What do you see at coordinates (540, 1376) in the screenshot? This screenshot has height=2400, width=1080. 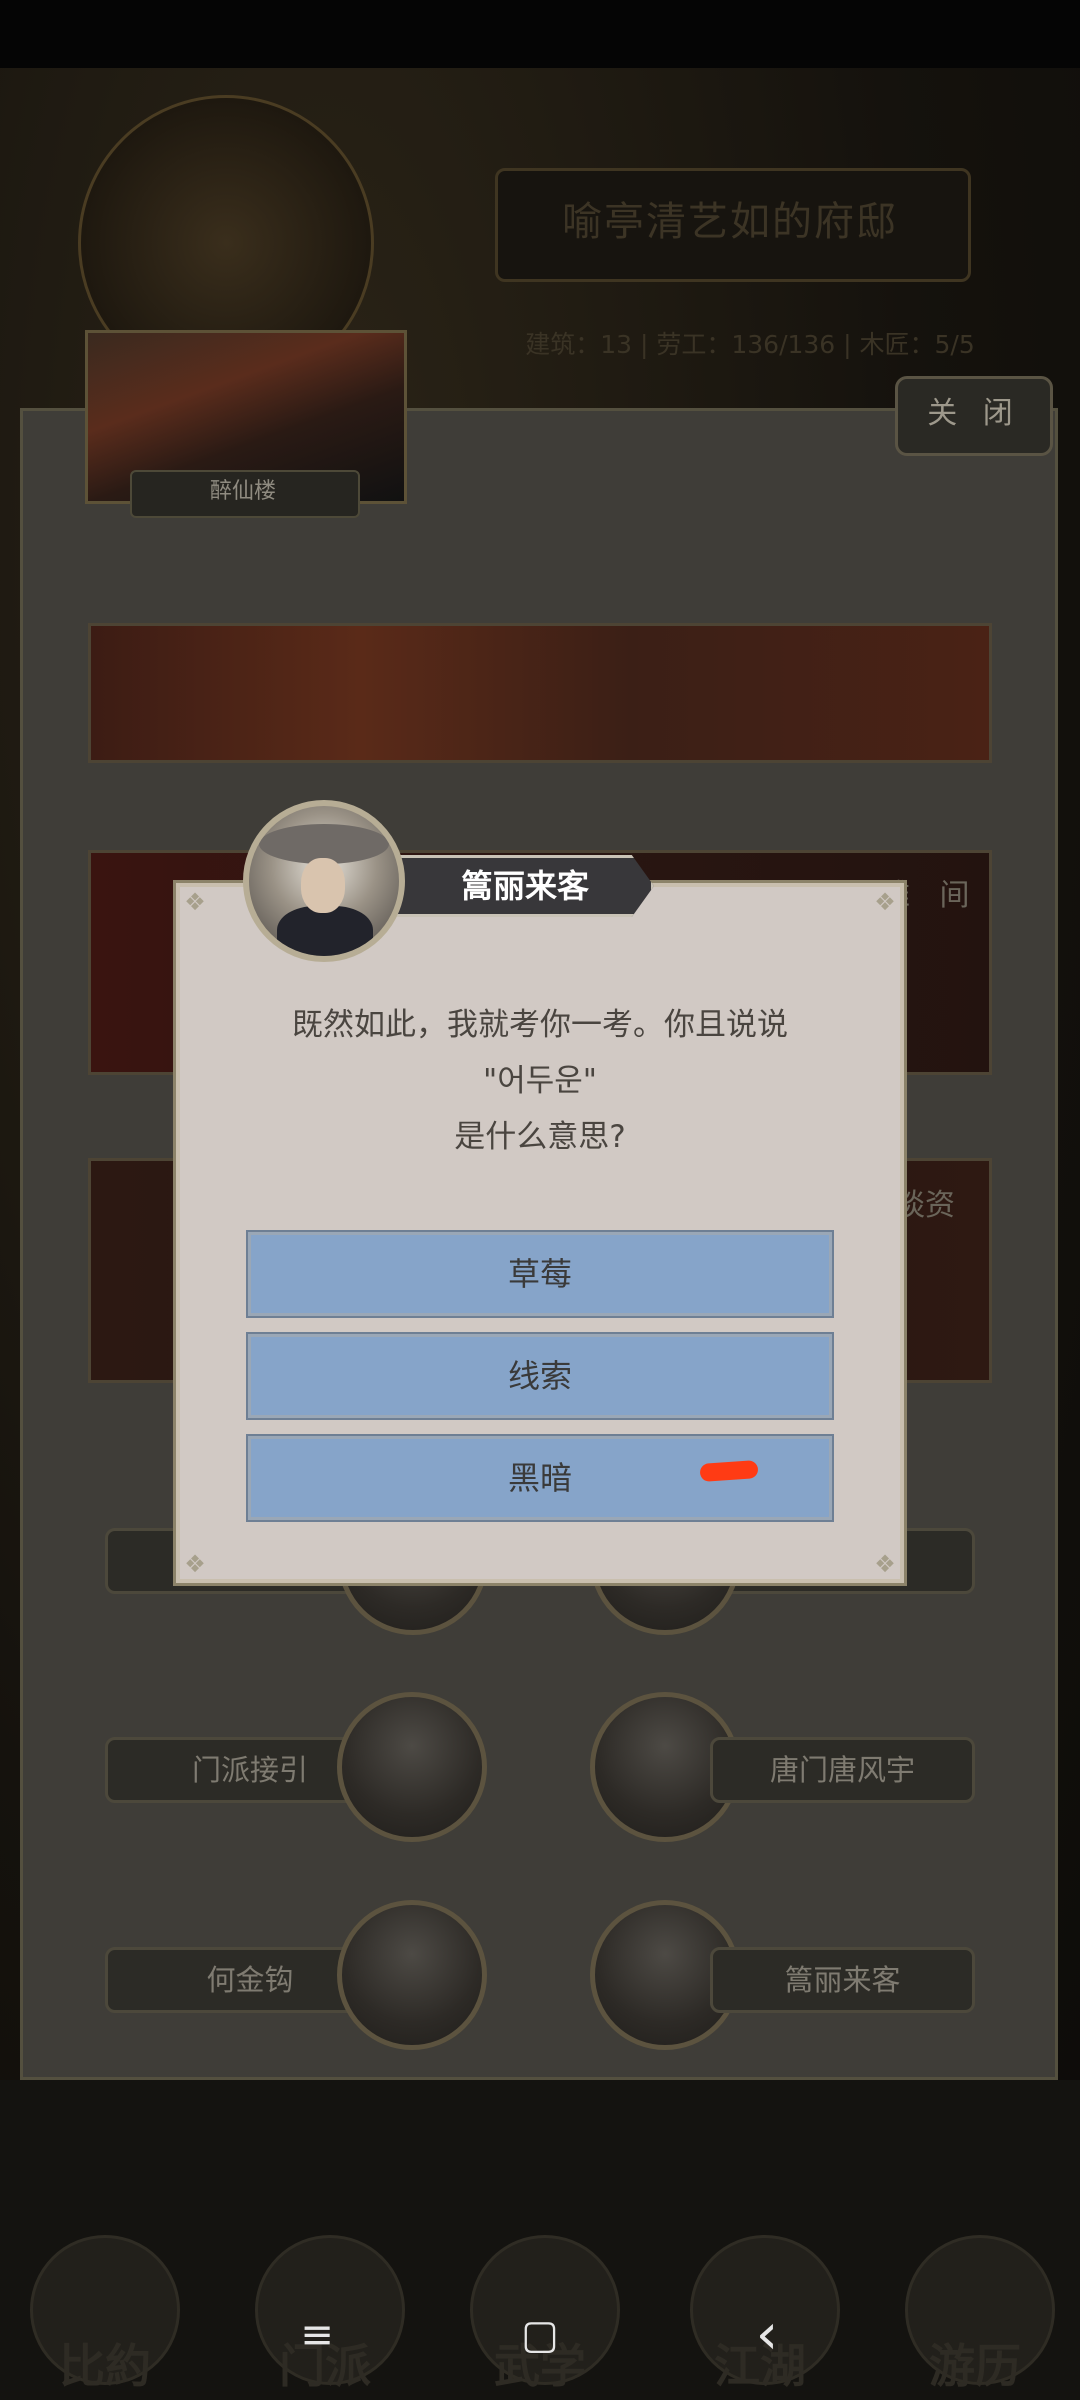 I see `answer-option-2: 线索` at bounding box center [540, 1376].